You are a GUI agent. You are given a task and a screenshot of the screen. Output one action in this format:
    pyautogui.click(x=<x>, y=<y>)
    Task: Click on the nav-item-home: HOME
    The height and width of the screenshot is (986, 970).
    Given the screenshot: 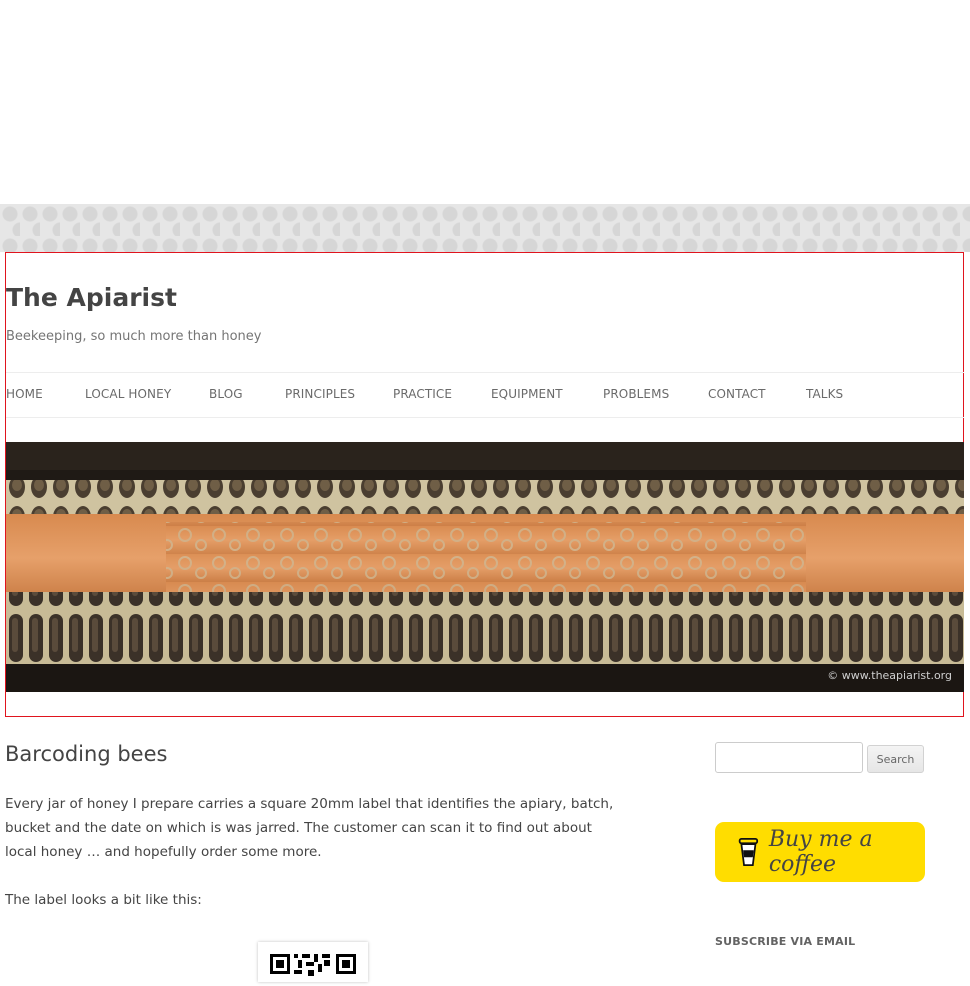 What is the action you would take?
    pyautogui.click(x=24, y=394)
    